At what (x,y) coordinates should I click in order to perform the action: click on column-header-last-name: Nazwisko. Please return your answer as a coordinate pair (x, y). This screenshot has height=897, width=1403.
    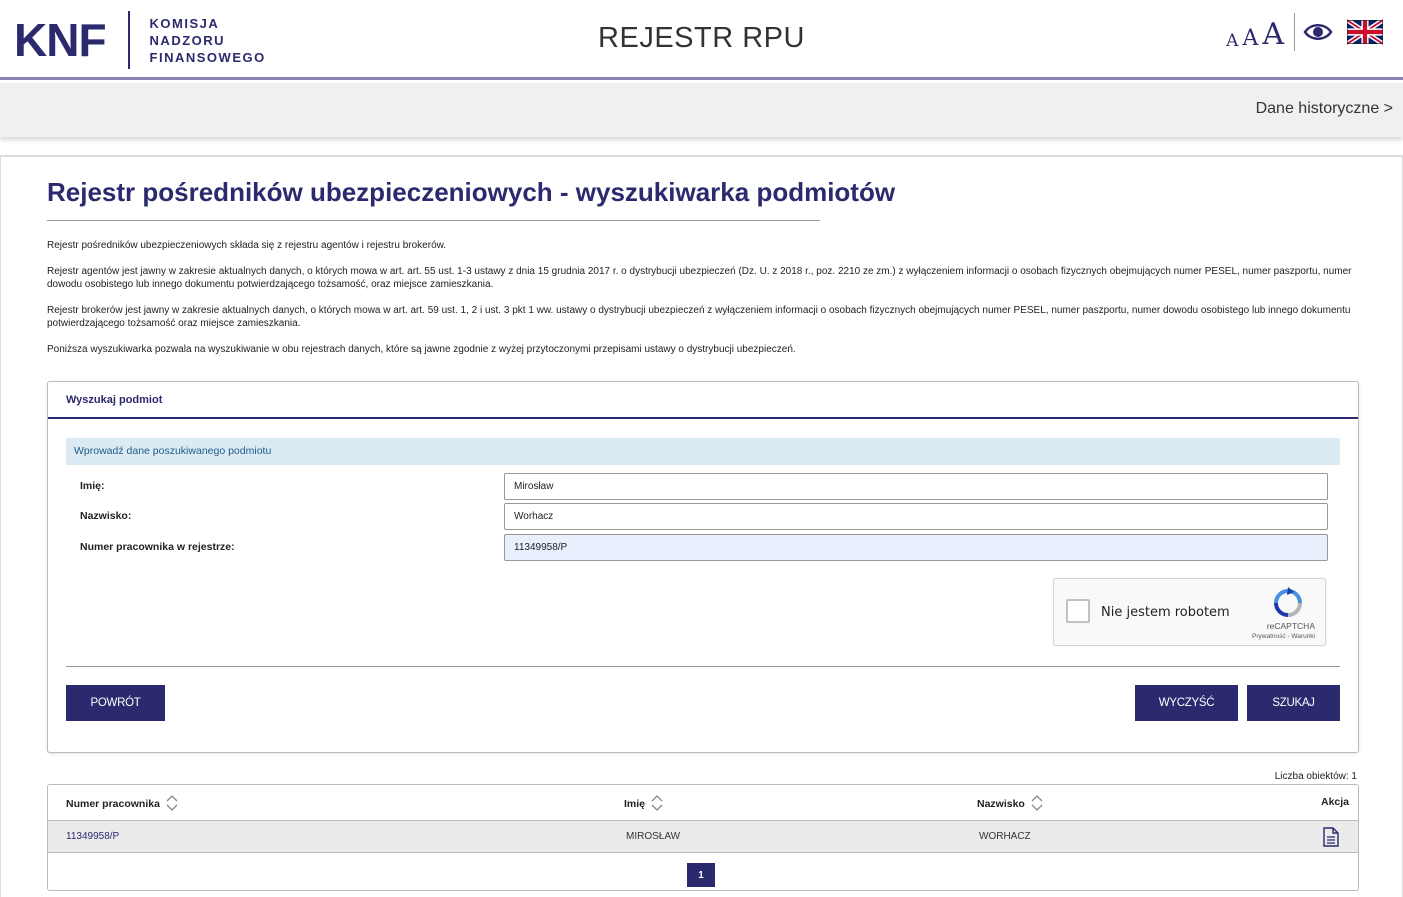
    Looking at the image, I should click on (1010, 803).